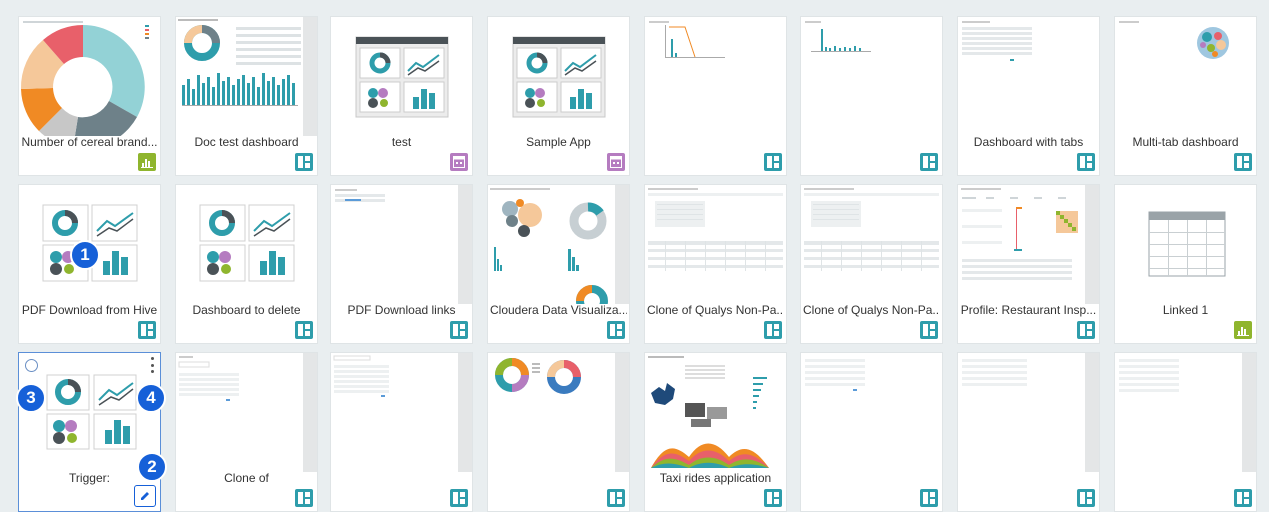 This screenshot has height=512, width=1269. What do you see at coordinates (89, 432) in the screenshot?
I see `dashboard-card-selected: Trigger:` at bounding box center [89, 432].